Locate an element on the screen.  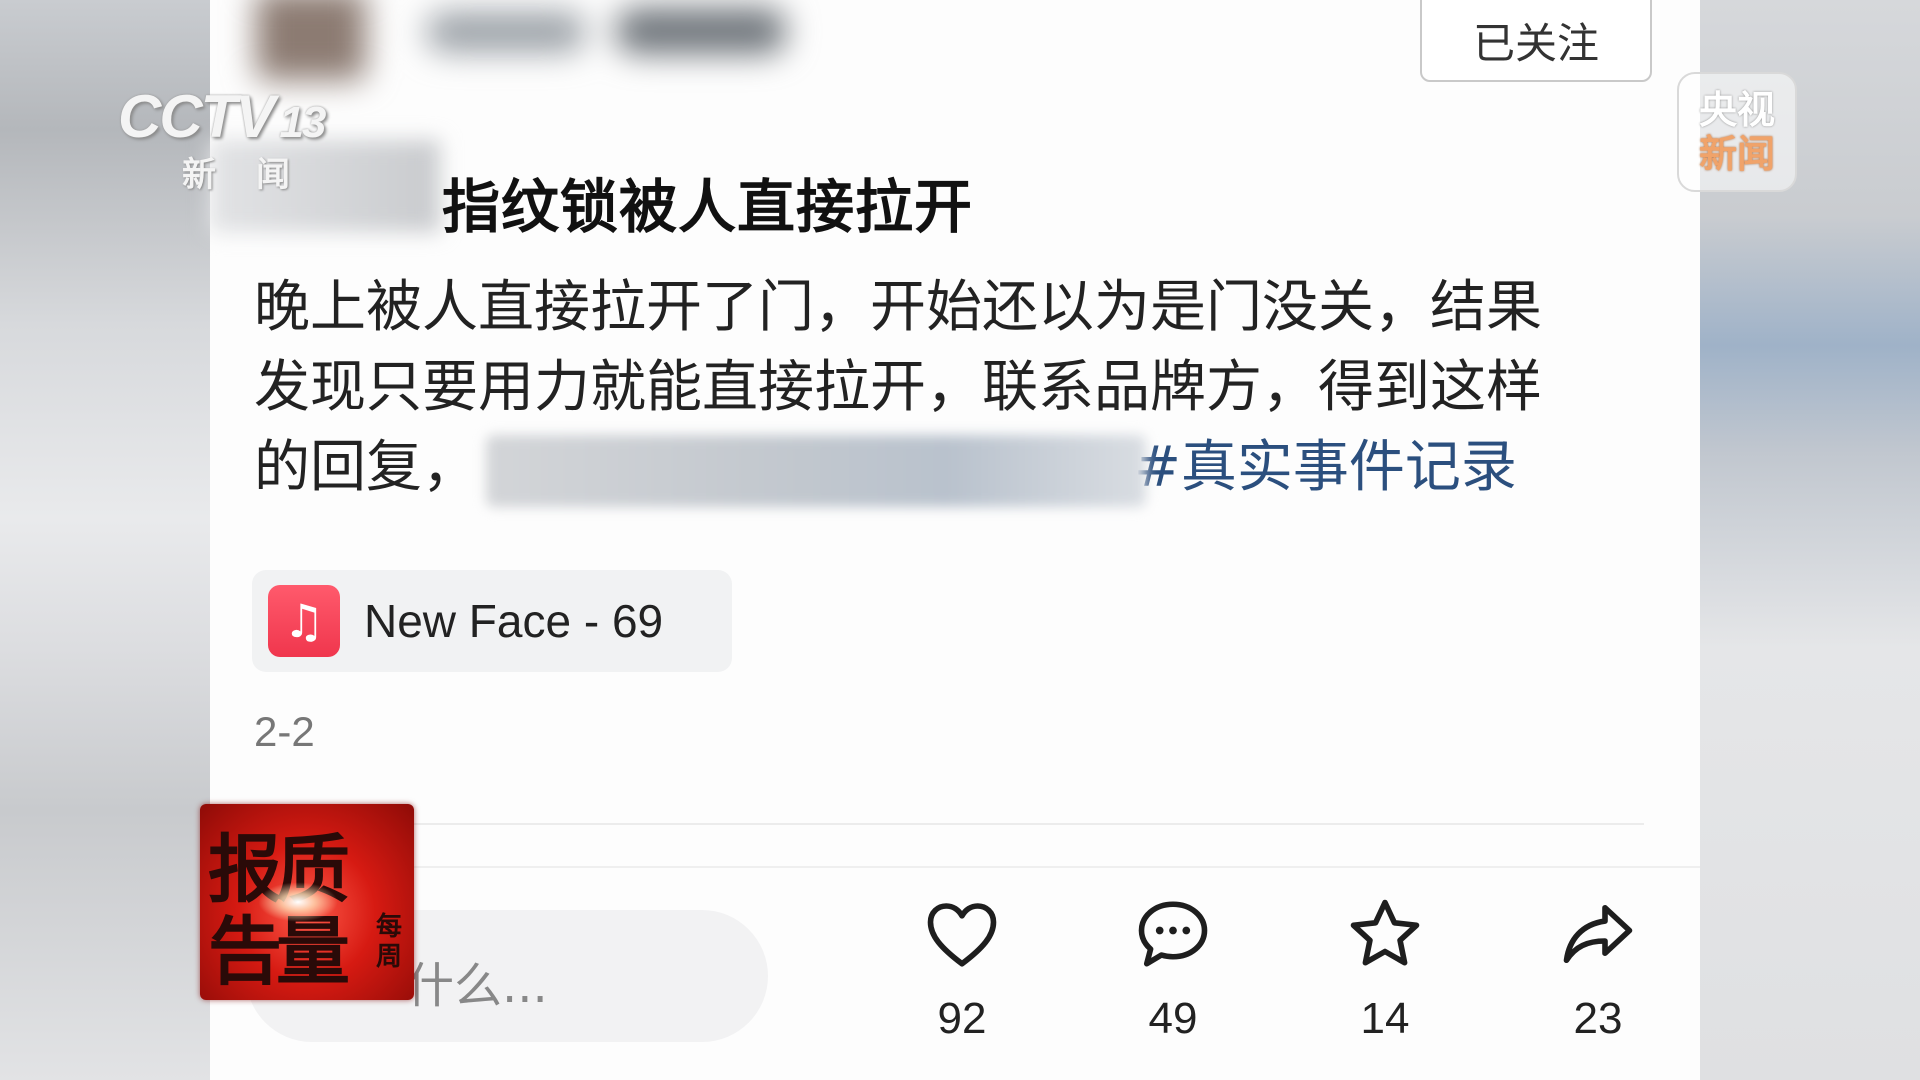
like-count: 92 is located at coordinates (962, 1018).